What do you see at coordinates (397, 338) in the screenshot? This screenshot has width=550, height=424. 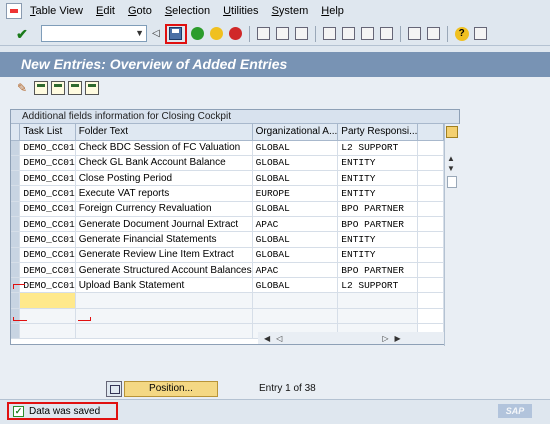 I see `scroll-right-icon: ▶` at bounding box center [397, 338].